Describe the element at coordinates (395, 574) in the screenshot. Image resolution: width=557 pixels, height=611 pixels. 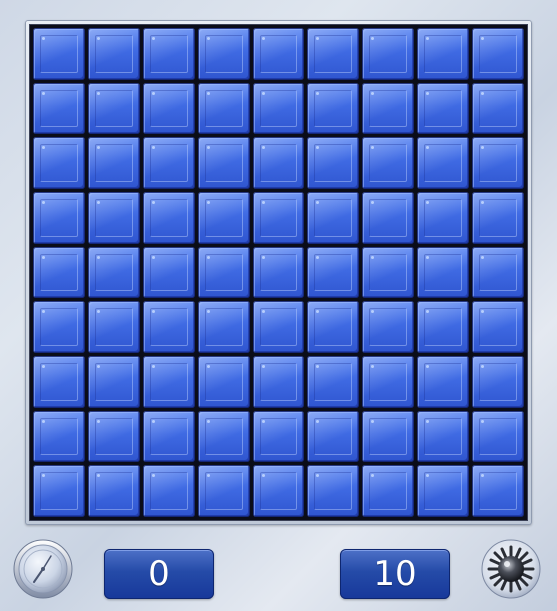
I see `mine-counter-display: 10` at that location.